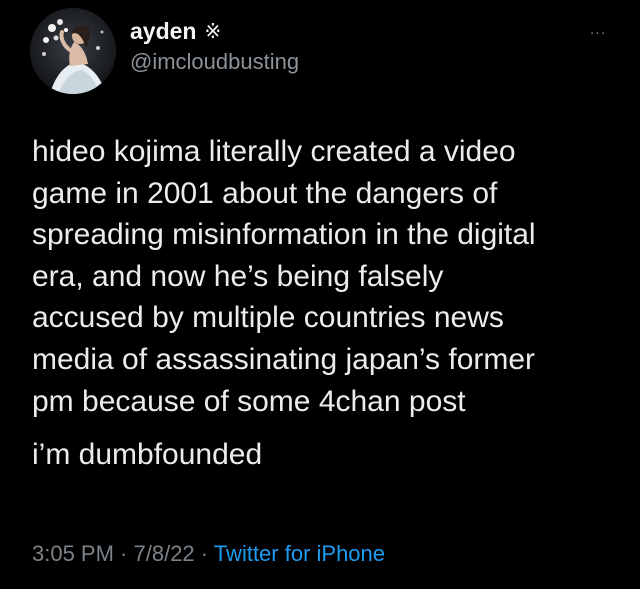 The width and height of the screenshot is (640, 589). I want to click on name-emoji-icon: ※, so click(213, 31).